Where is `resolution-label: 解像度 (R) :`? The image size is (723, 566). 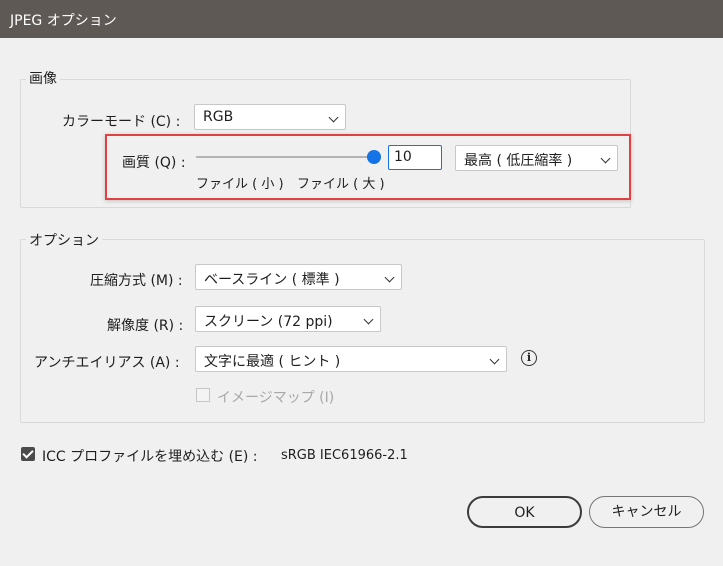 resolution-label: 解像度 (R) : is located at coordinates (145, 326).